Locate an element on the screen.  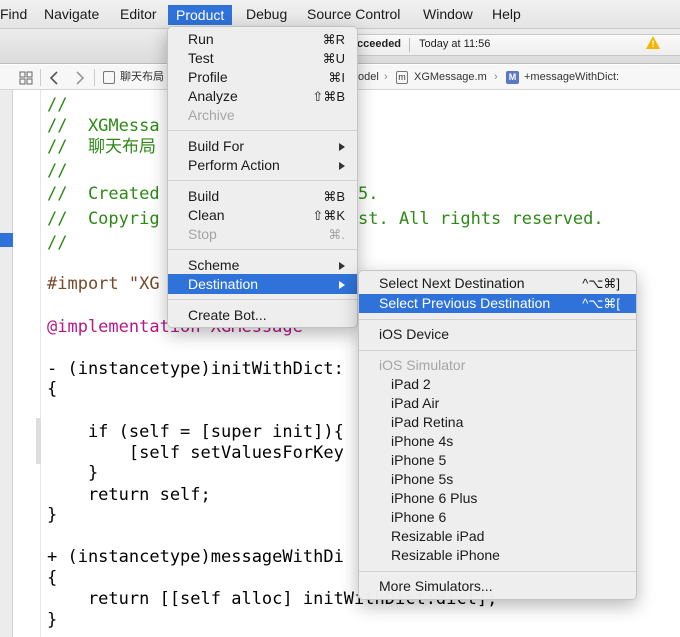
m-file-icon: m is located at coordinates (402, 77).